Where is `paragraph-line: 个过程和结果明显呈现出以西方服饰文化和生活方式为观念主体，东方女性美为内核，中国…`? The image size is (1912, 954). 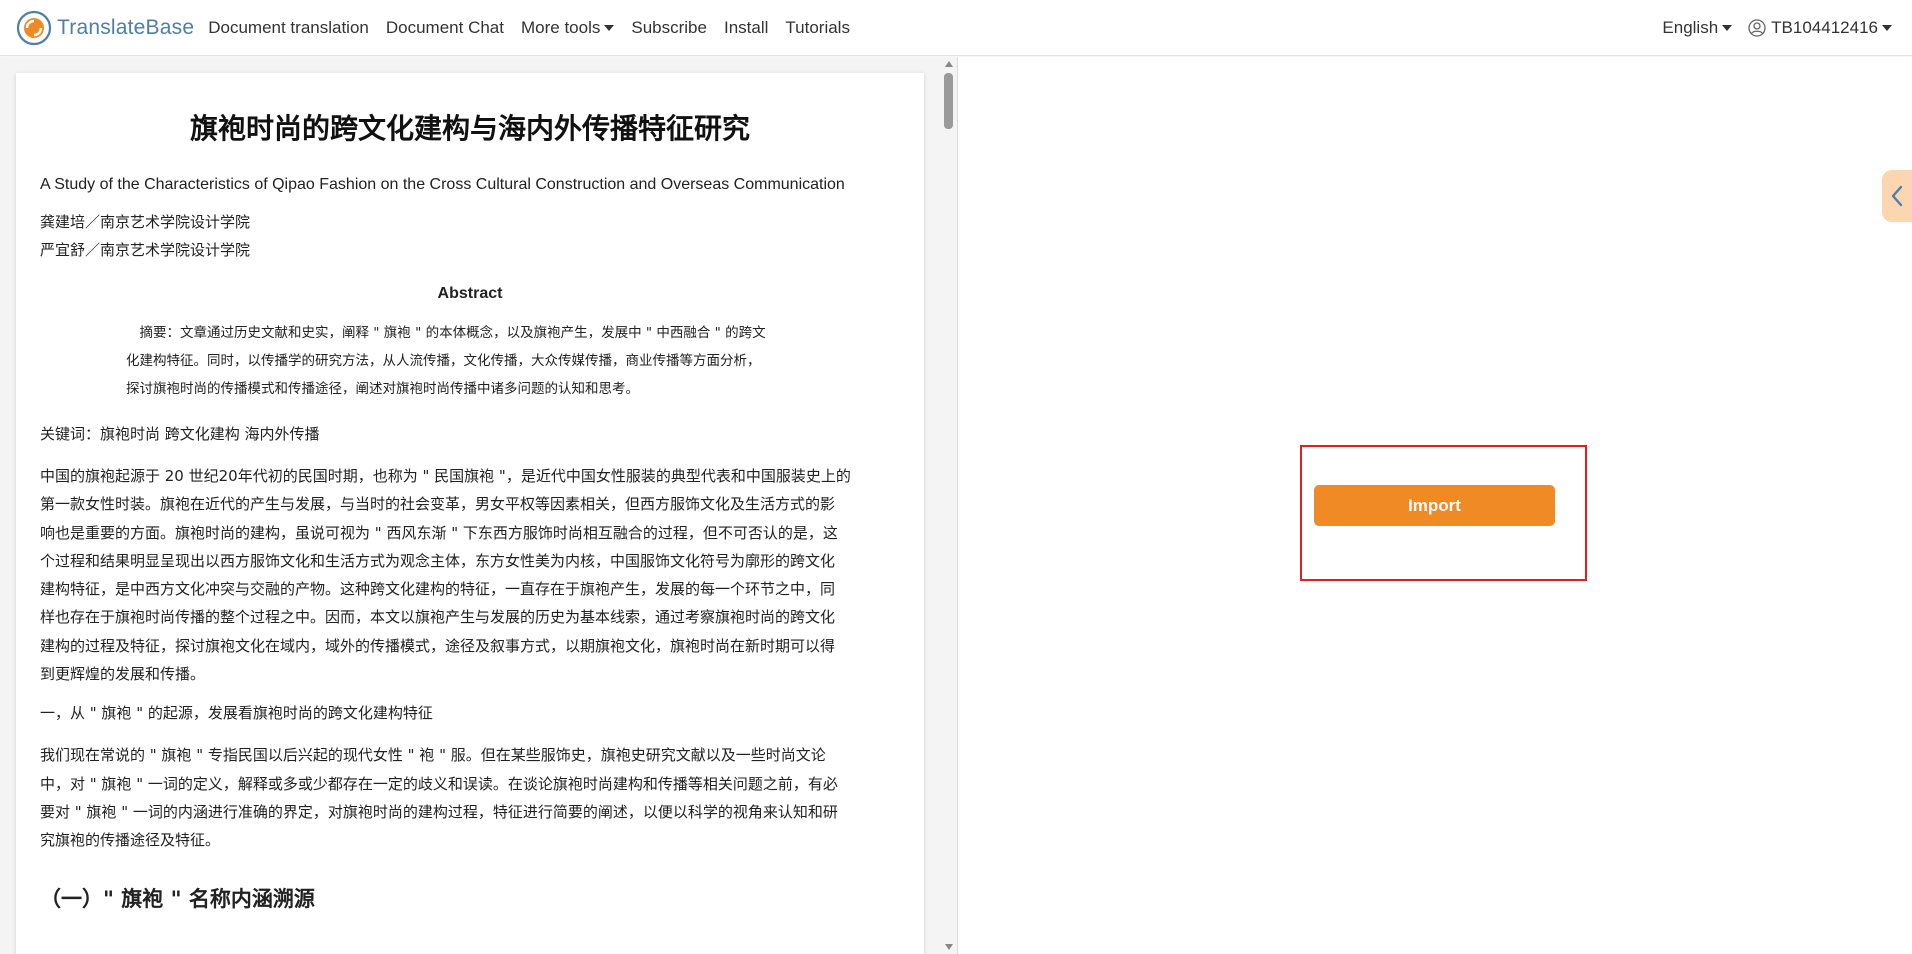
paragraph-line: 个过程和结果明显呈现出以西方服饰文化和生活方式为观念主体，东方女性美为内核，中国… is located at coordinates (438, 560).